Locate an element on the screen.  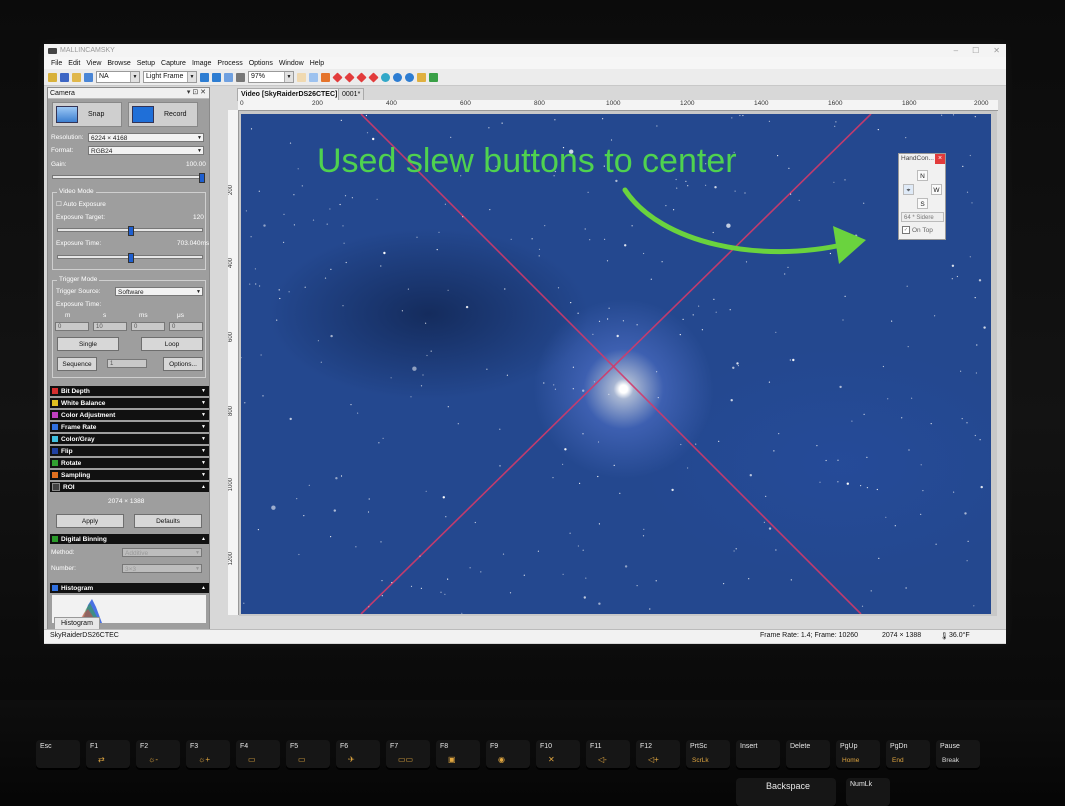
play-icon is located at coordinates (204, 77).